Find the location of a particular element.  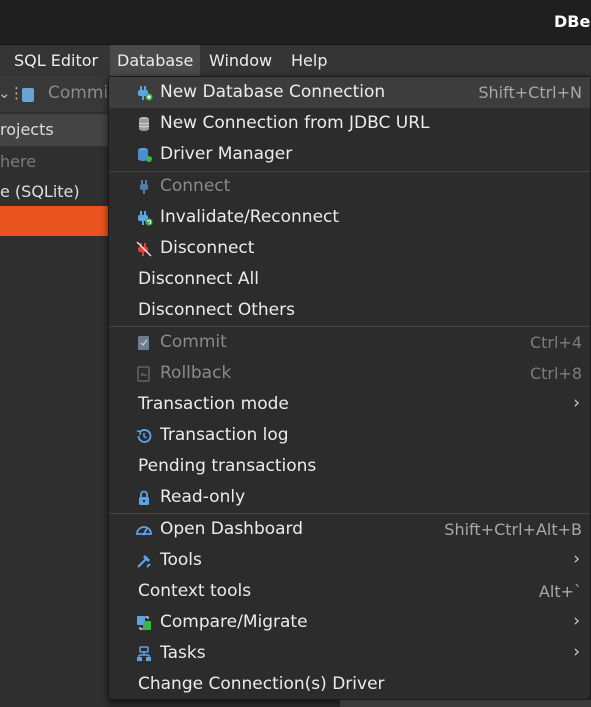

menu-item-label: Commit is located at coordinates (193, 342).